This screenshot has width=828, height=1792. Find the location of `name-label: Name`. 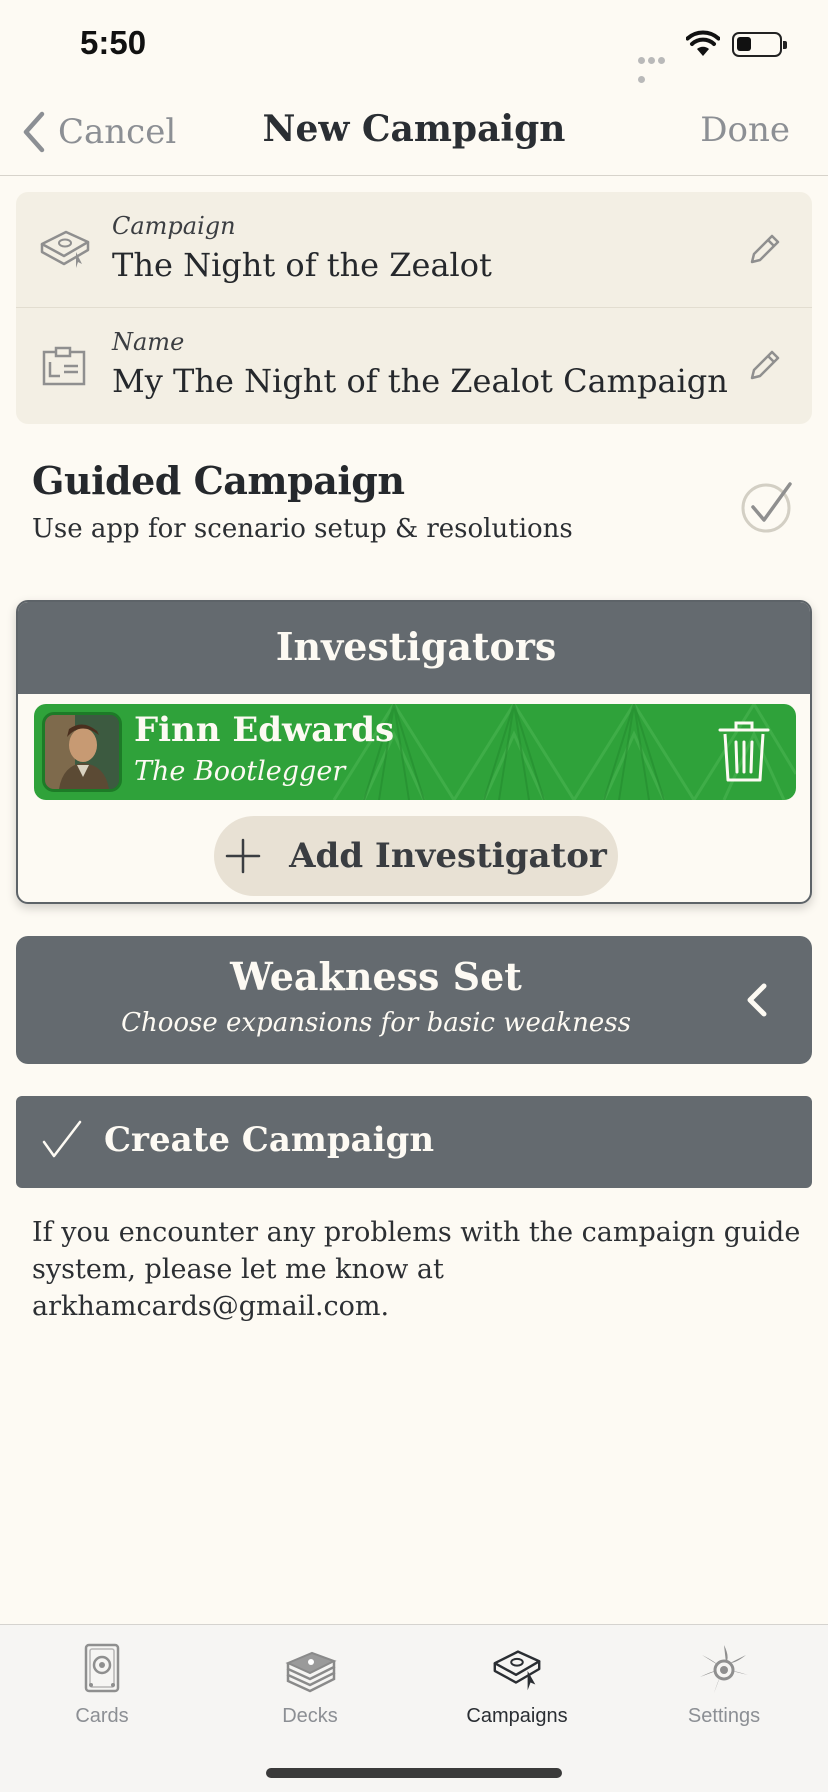

name-label: Name is located at coordinates (148, 342).